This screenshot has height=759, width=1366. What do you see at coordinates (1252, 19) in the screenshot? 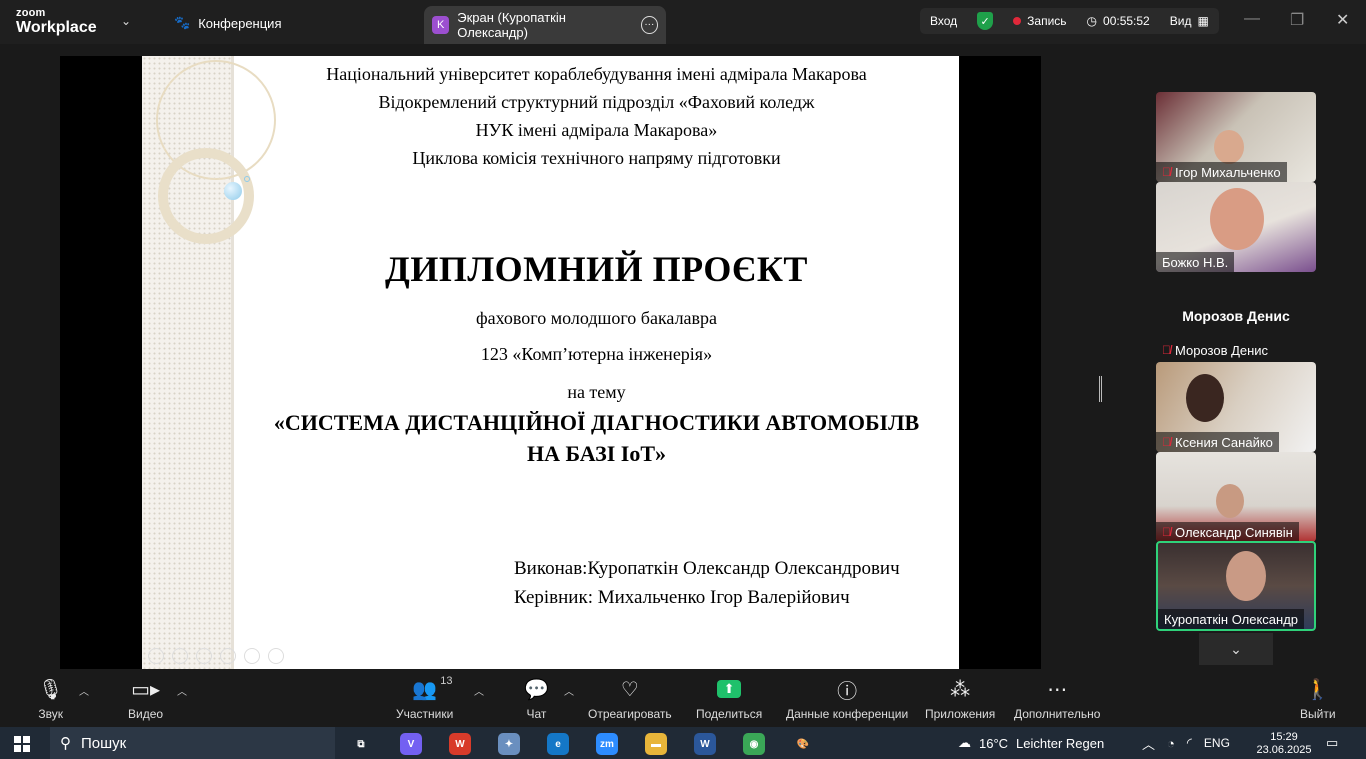
I see `minimize-icon: —` at bounding box center [1252, 19].